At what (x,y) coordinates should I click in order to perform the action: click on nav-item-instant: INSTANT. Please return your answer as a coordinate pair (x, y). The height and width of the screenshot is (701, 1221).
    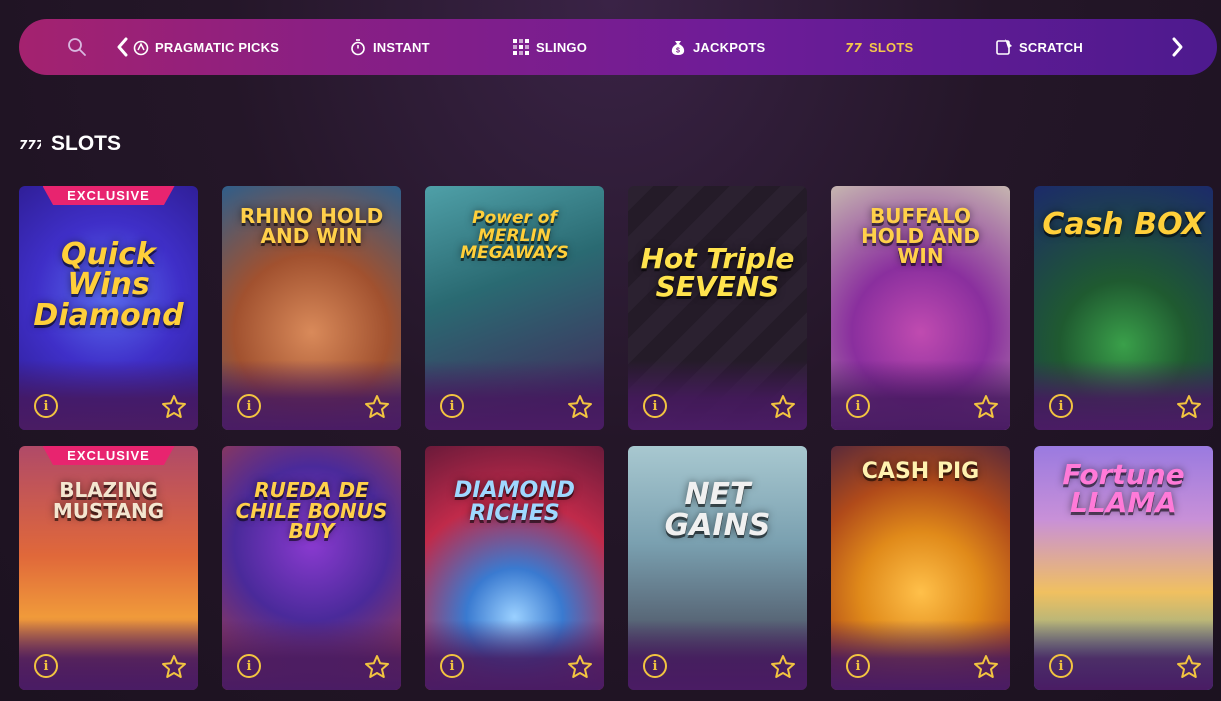
    Looking at the image, I should click on (389, 47).